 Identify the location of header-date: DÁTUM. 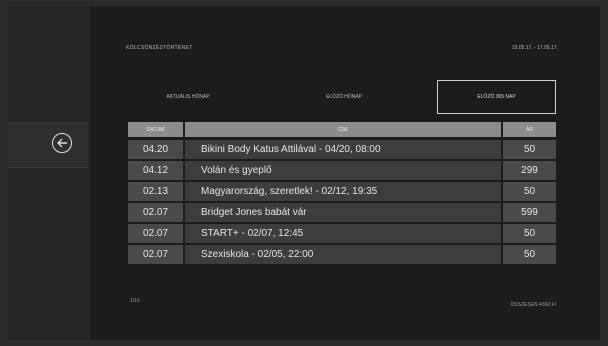
(155, 129).